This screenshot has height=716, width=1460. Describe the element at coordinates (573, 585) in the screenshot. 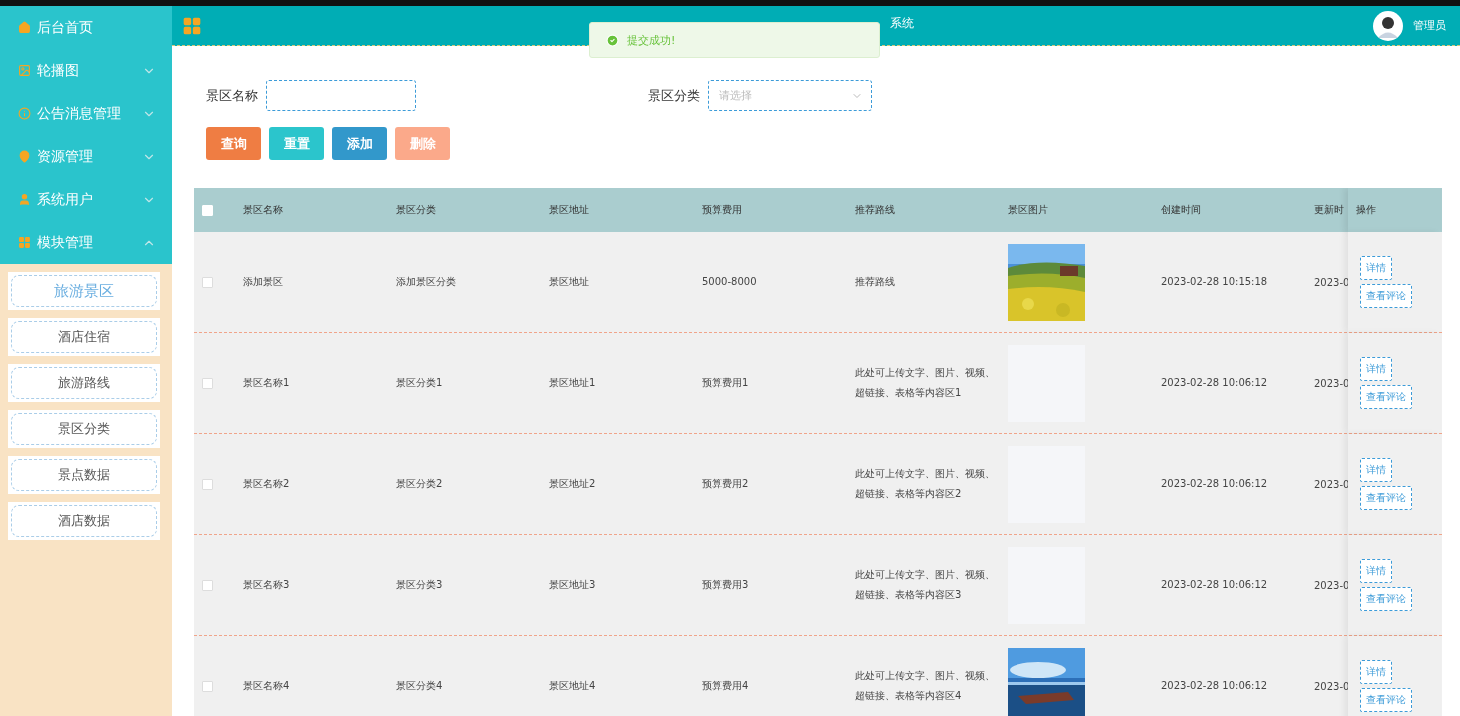

I see `table-cell-text: 景区地址3` at that location.